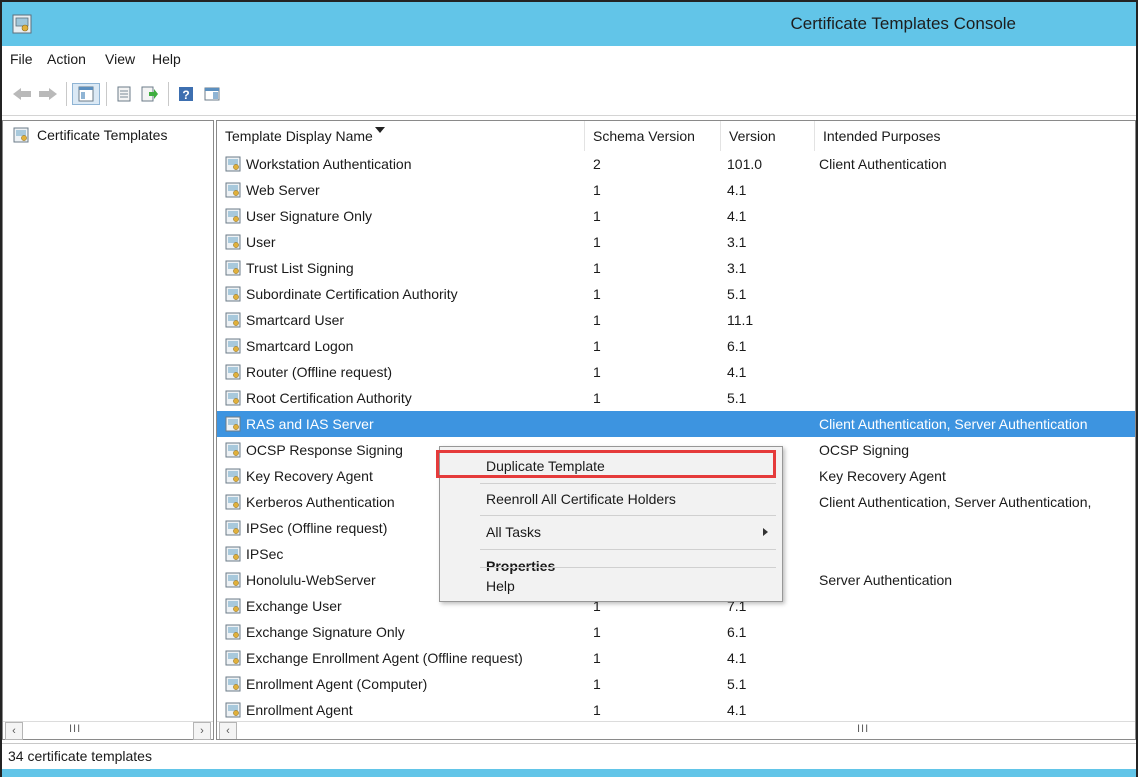 This screenshot has height=777, width=1138. Describe the element at coordinates (676, 372) in the screenshot. I see `table-row: Router (Offline request) 1 4.1` at that location.